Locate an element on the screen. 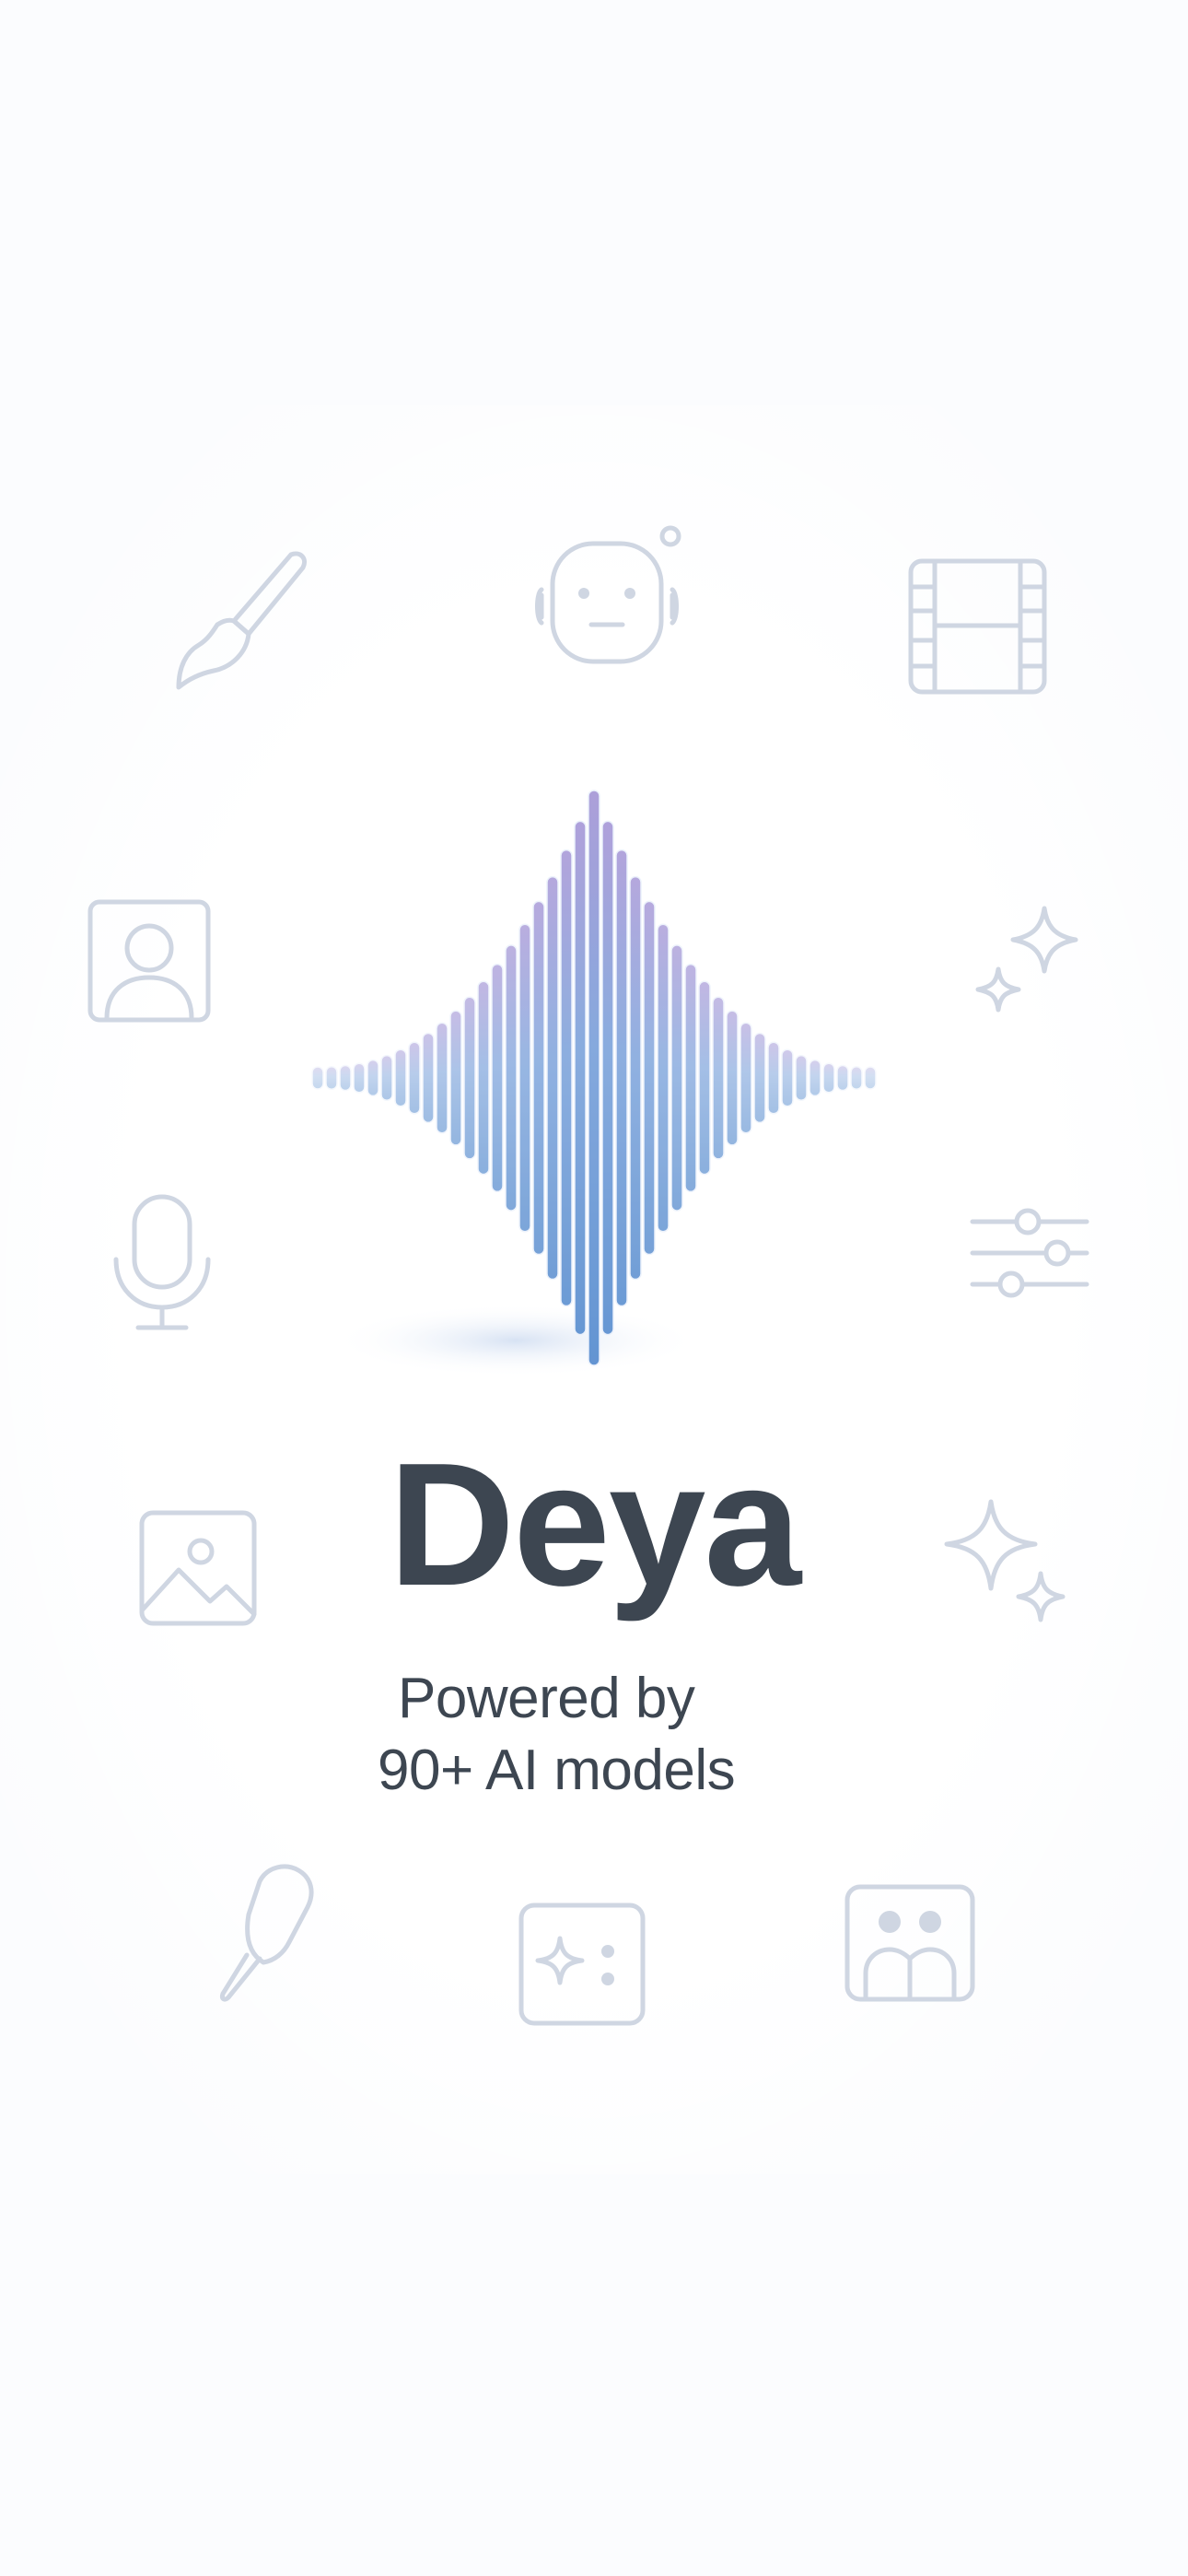  logo-wave-star is located at coordinates (594, 1083).